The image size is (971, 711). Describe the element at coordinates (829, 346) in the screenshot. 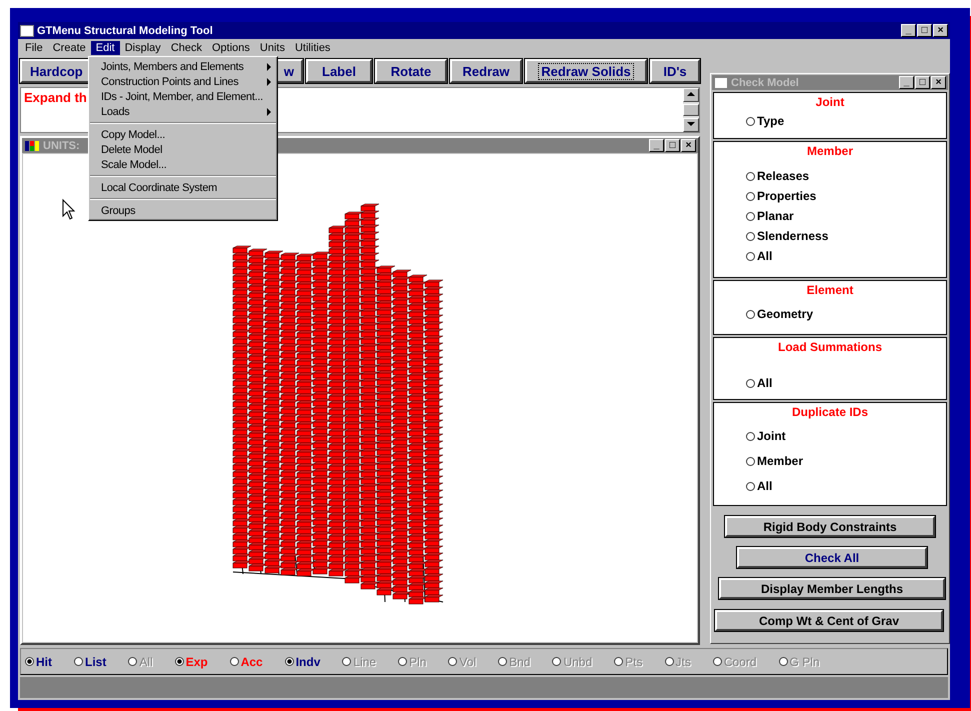

I see `section-heading: Load Summations` at that location.